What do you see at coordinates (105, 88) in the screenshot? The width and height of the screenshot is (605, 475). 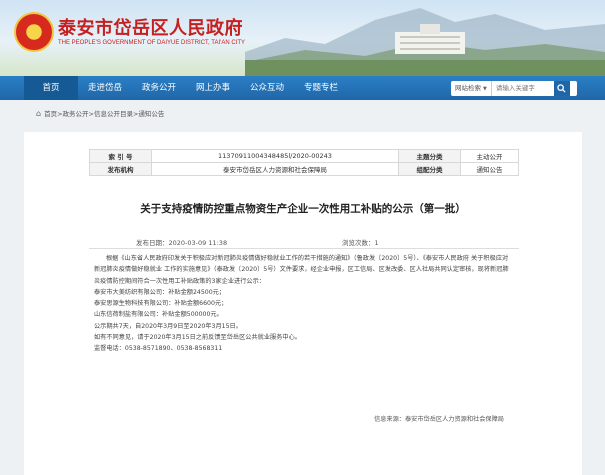 I see `nav-explore-daiyue: 走进岱岳` at bounding box center [105, 88].